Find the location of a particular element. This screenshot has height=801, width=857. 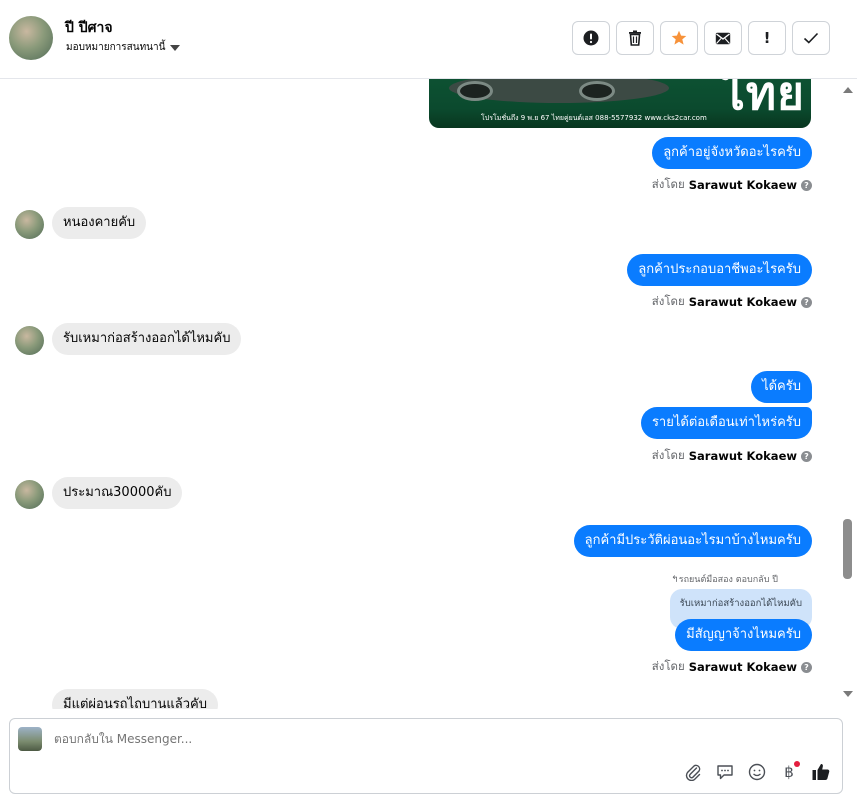

envelope-icon is located at coordinates (723, 38).